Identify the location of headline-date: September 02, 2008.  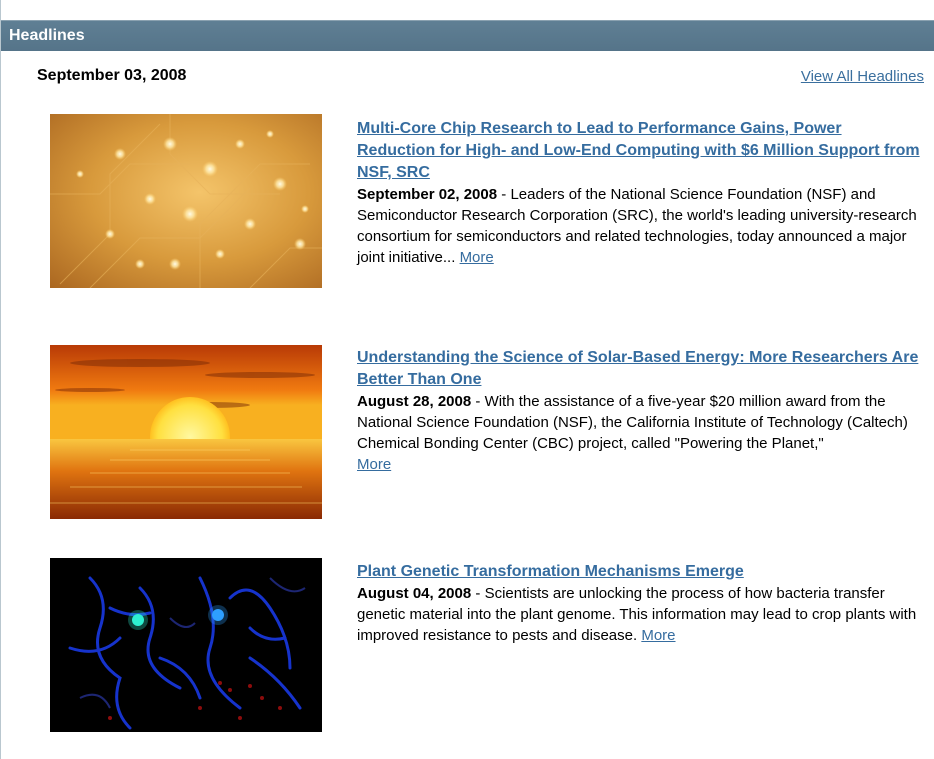
(427, 194).